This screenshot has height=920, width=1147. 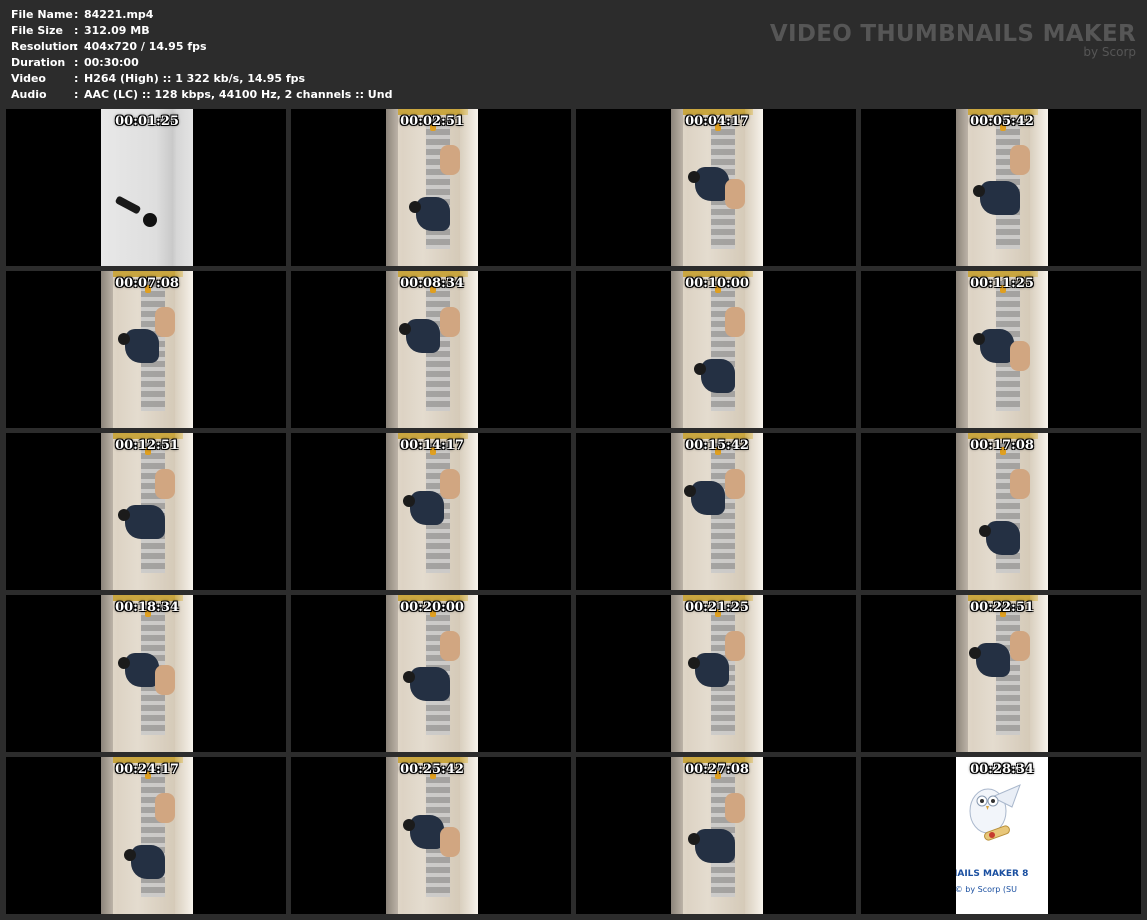 I want to click on thumbnail-frame: 00:07:08, so click(x=147, y=349).